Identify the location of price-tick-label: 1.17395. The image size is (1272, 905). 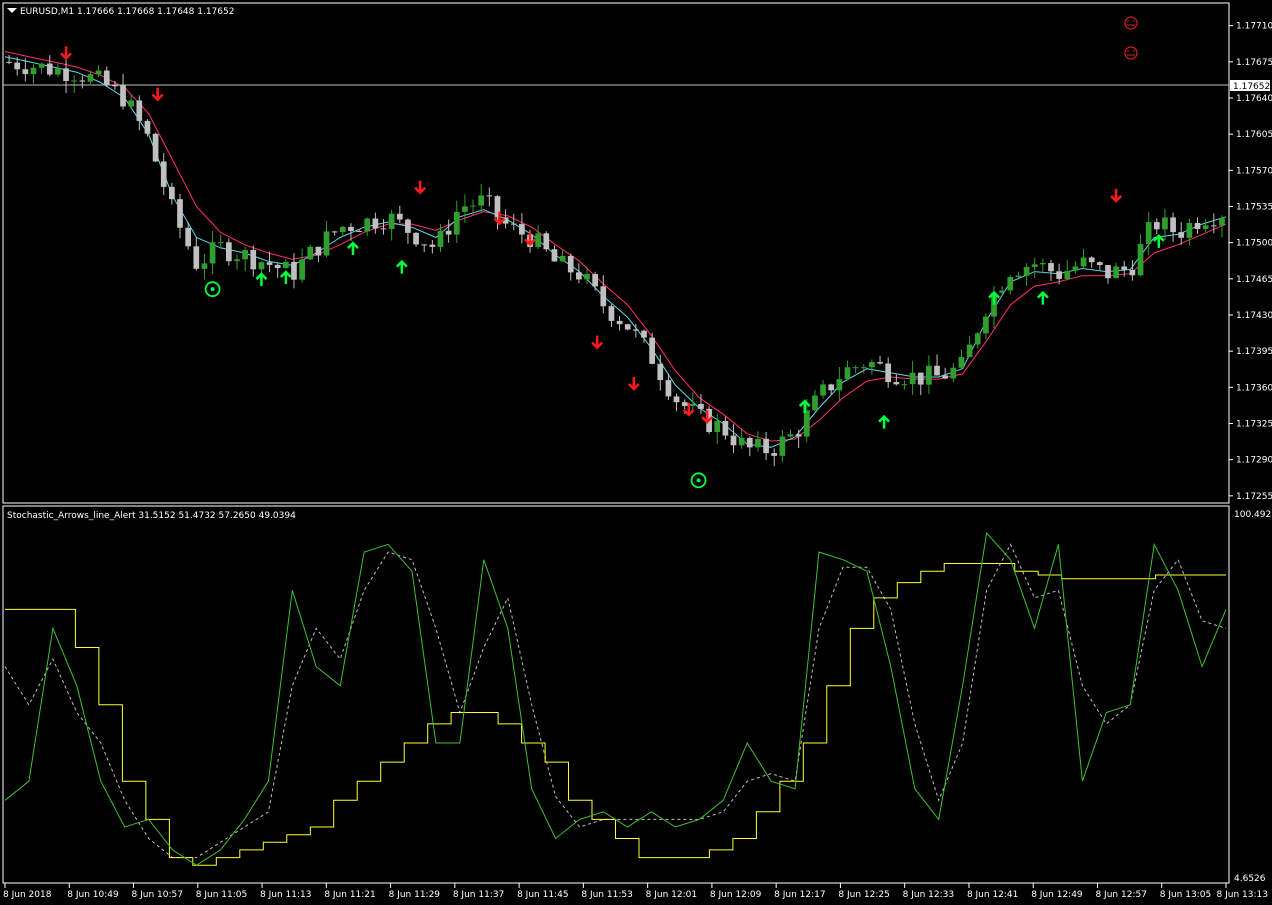
(1254, 352).